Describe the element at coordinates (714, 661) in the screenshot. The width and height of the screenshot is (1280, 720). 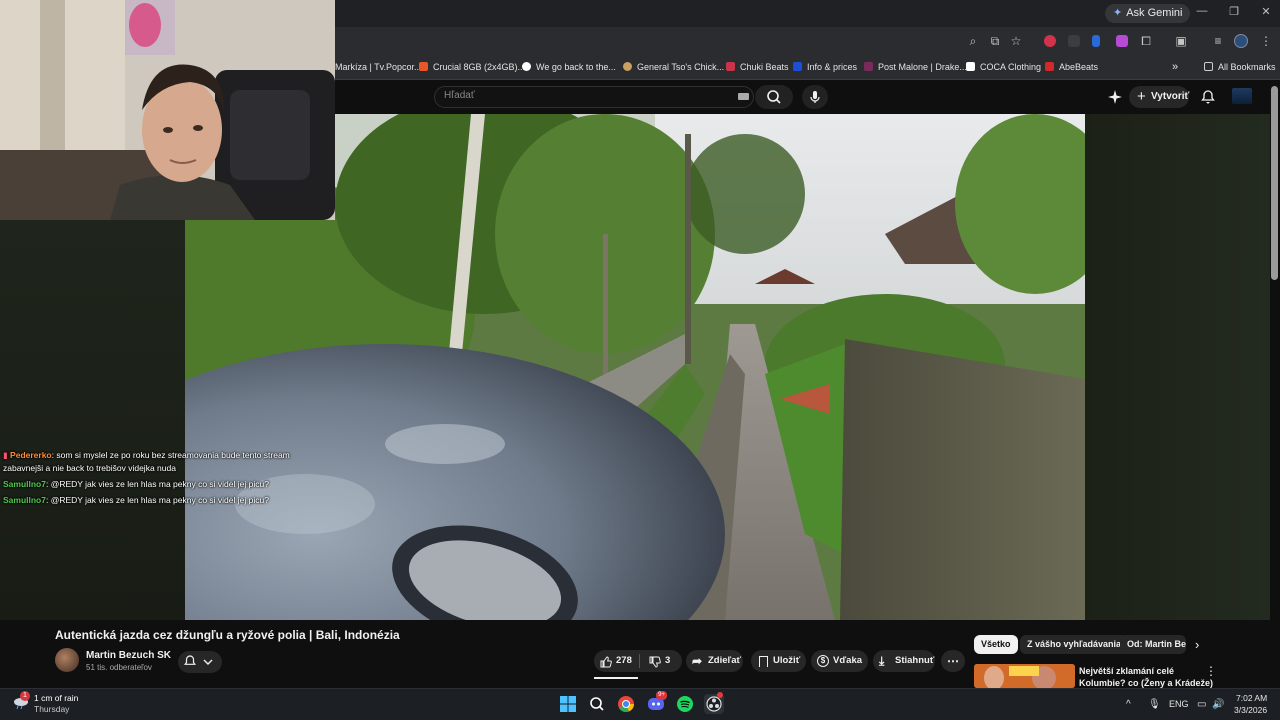
I see `share-button: ➦ Zdieľať` at that location.